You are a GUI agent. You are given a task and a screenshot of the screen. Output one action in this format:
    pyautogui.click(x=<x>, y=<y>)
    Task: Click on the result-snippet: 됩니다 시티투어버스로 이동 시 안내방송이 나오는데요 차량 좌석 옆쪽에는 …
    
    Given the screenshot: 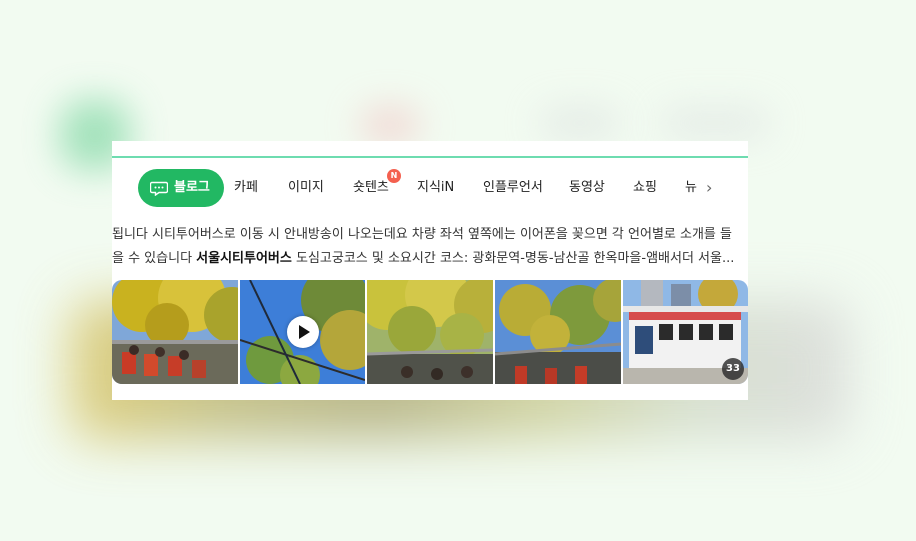 What is the action you would take?
    pyautogui.click(x=430, y=247)
    